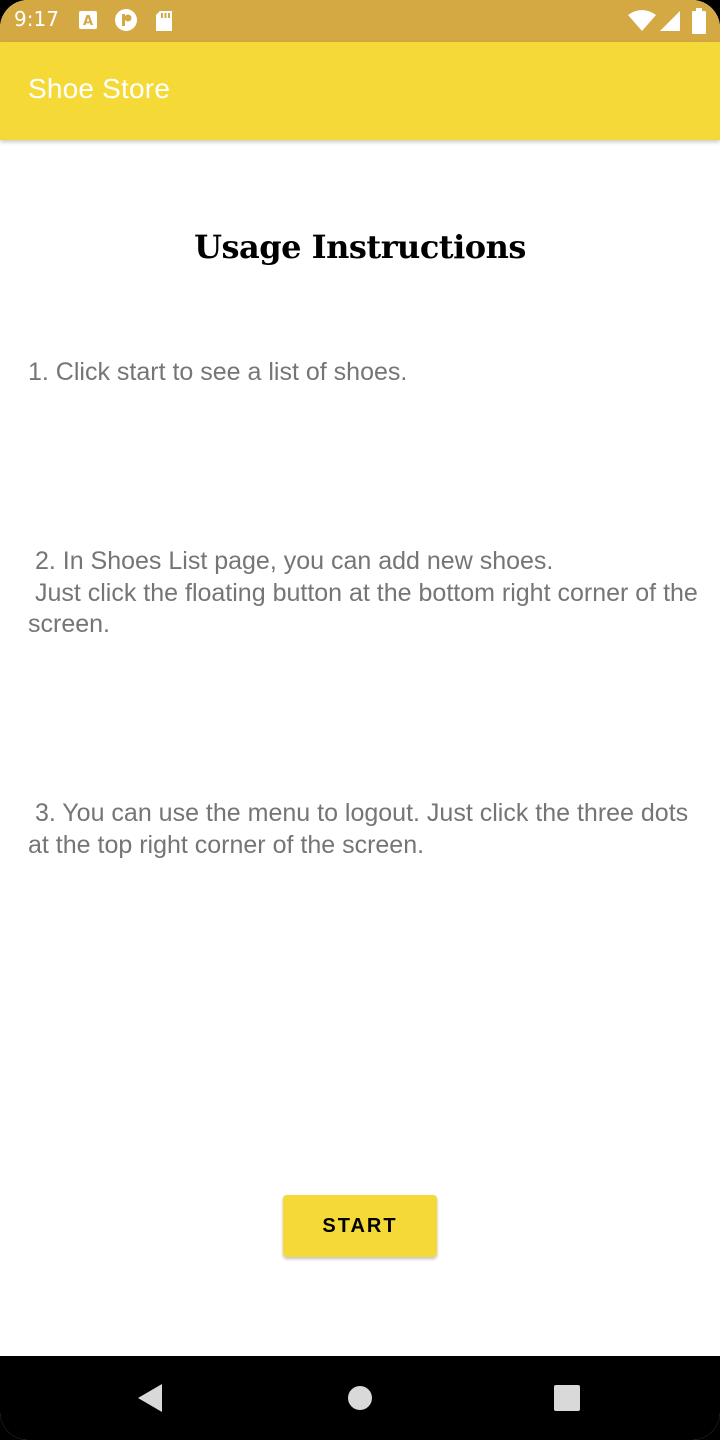  I want to click on sd-card-icon, so click(164, 23).